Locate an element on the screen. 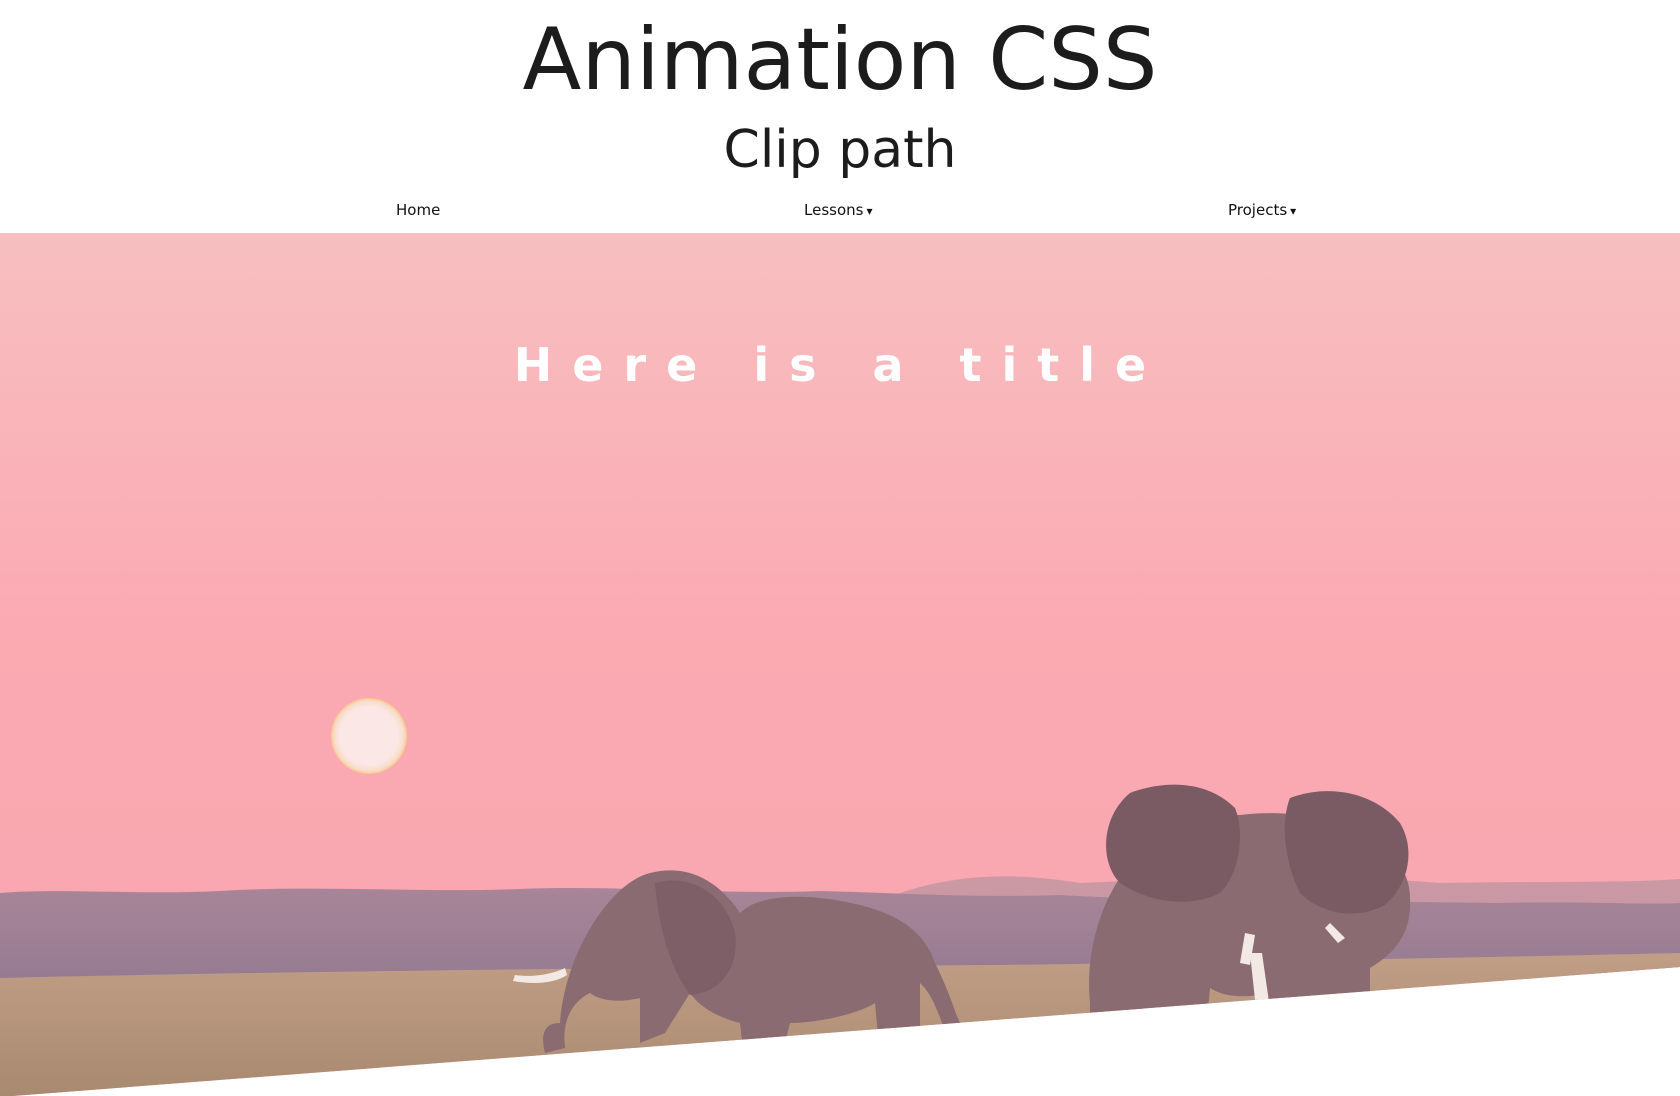 The height and width of the screenshot is (1096, 1680). nav-projects-label: Projects is located at coordinates (1258, 210).